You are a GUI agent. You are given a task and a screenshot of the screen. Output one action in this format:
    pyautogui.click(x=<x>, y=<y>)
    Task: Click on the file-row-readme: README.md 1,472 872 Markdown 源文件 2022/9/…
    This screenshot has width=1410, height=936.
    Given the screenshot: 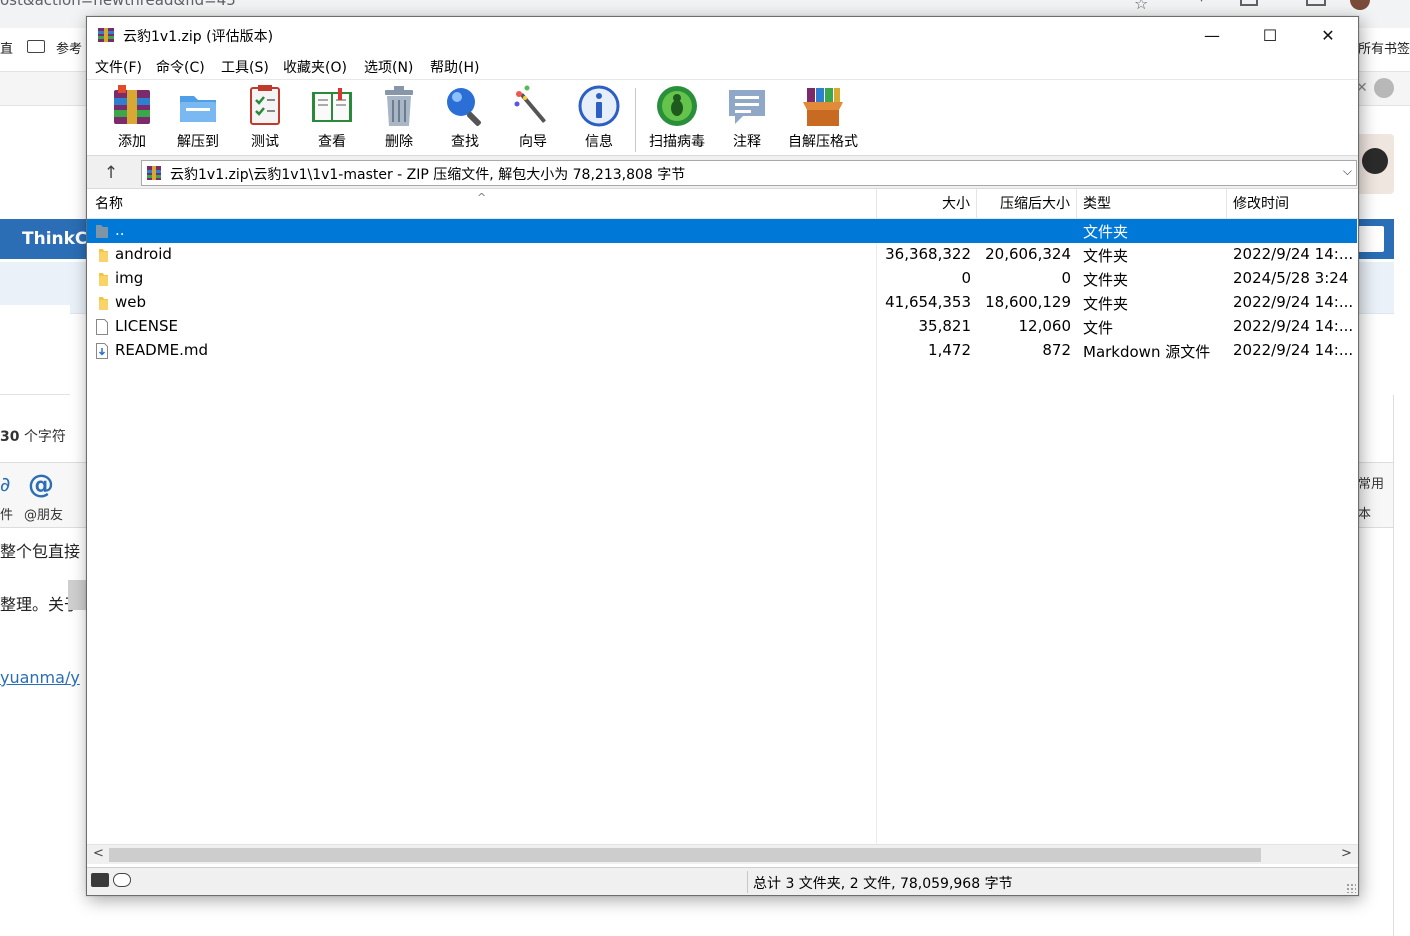 What is the action you would take?
    pyautogui.click(x=722, y=351)
    